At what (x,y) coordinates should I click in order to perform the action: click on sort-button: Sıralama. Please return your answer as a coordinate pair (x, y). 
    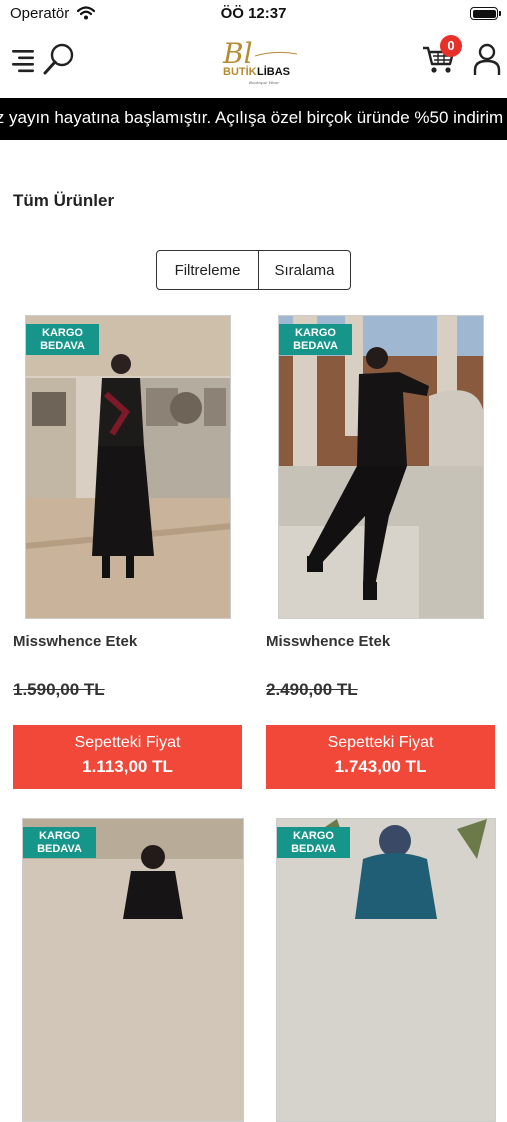
    Looking at the image, I should click on (304, 270).